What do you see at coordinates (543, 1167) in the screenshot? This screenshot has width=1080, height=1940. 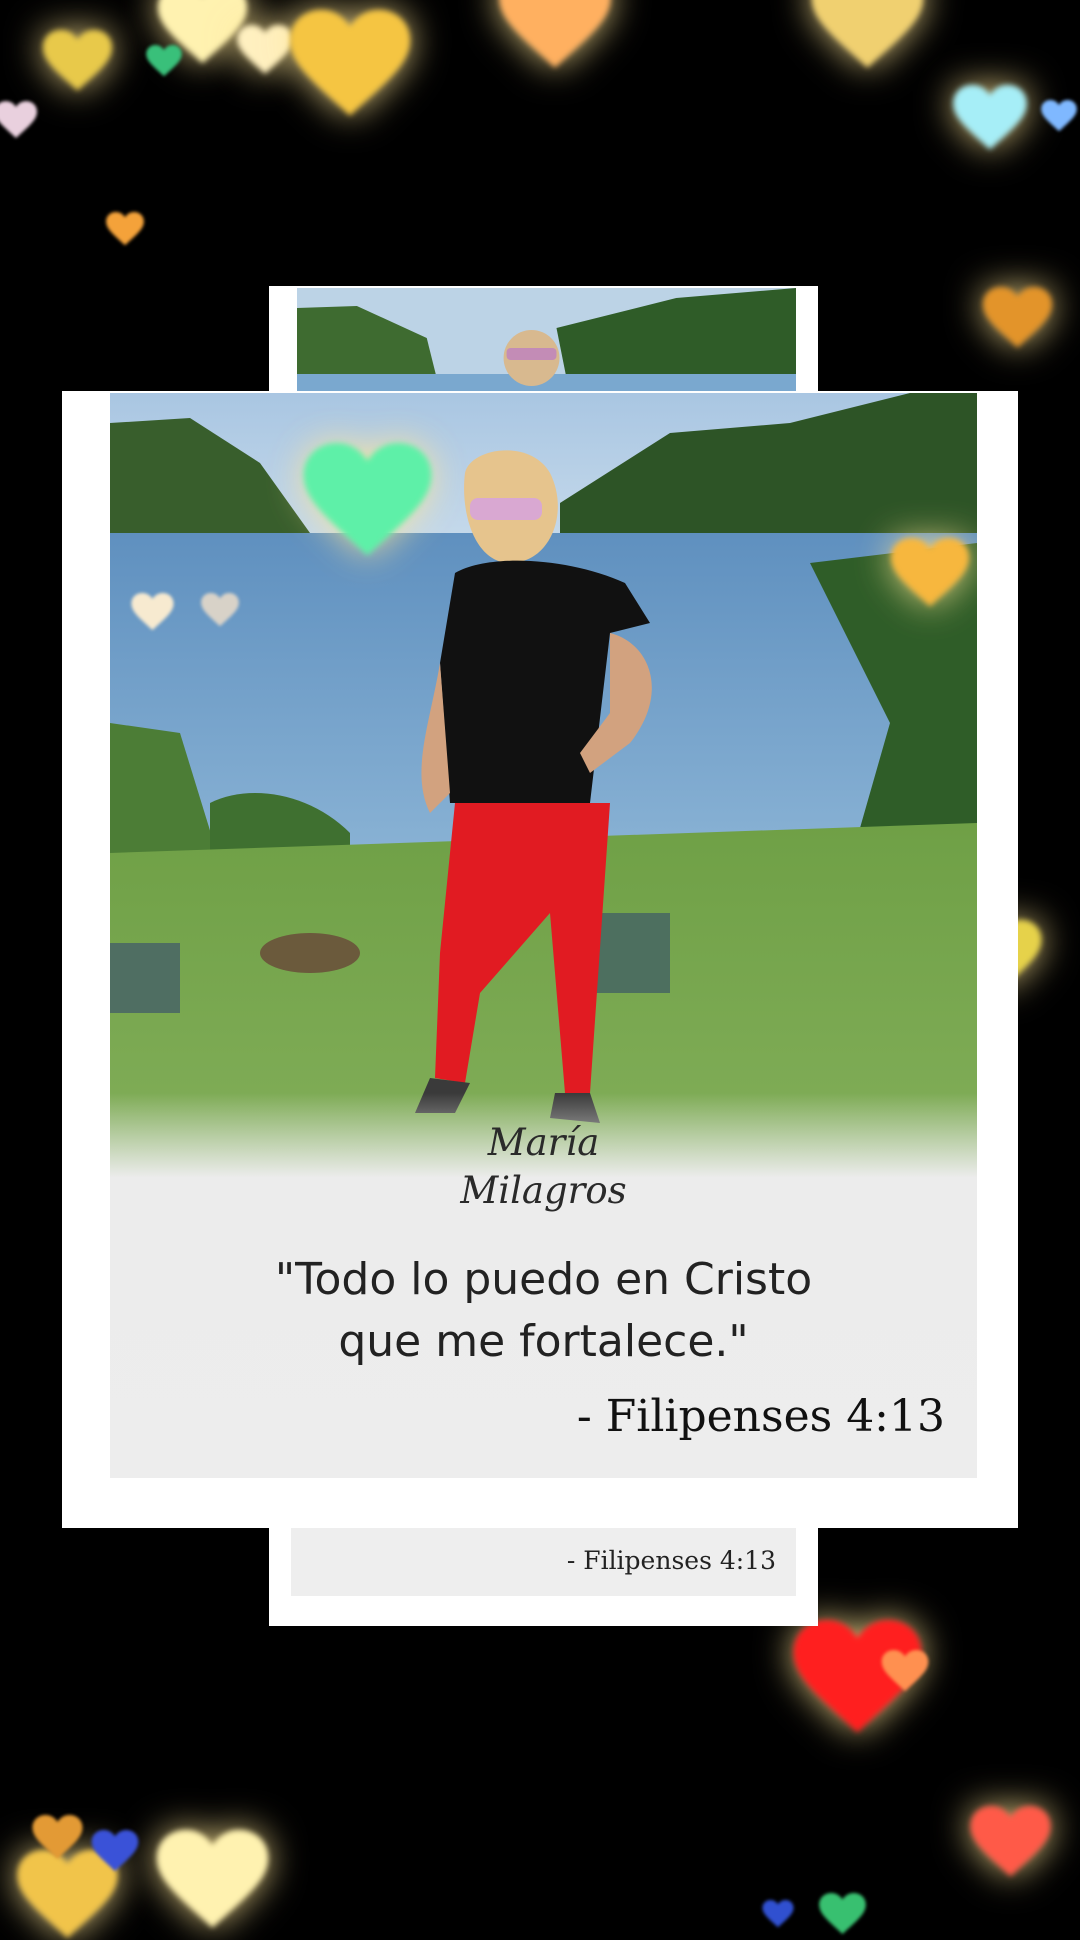 I see `signature: María Milagros` at bounding box center [543, 1167].